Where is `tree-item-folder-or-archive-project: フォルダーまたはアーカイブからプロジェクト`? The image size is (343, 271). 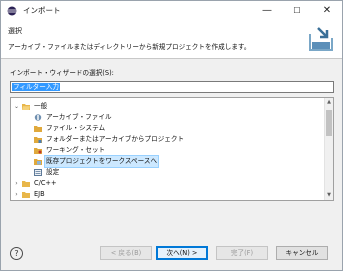
tree-item-folder-or-archive-project: フォルダーまたはアーカイブからプロジェクト is located at coordinates (163, 139).